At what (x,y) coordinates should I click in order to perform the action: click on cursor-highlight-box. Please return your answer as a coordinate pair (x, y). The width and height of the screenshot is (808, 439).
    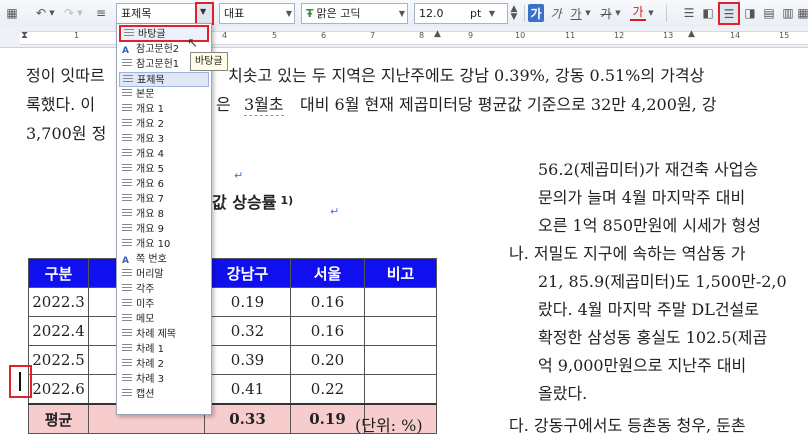
    Looking at the image, I should click on (20, 381).